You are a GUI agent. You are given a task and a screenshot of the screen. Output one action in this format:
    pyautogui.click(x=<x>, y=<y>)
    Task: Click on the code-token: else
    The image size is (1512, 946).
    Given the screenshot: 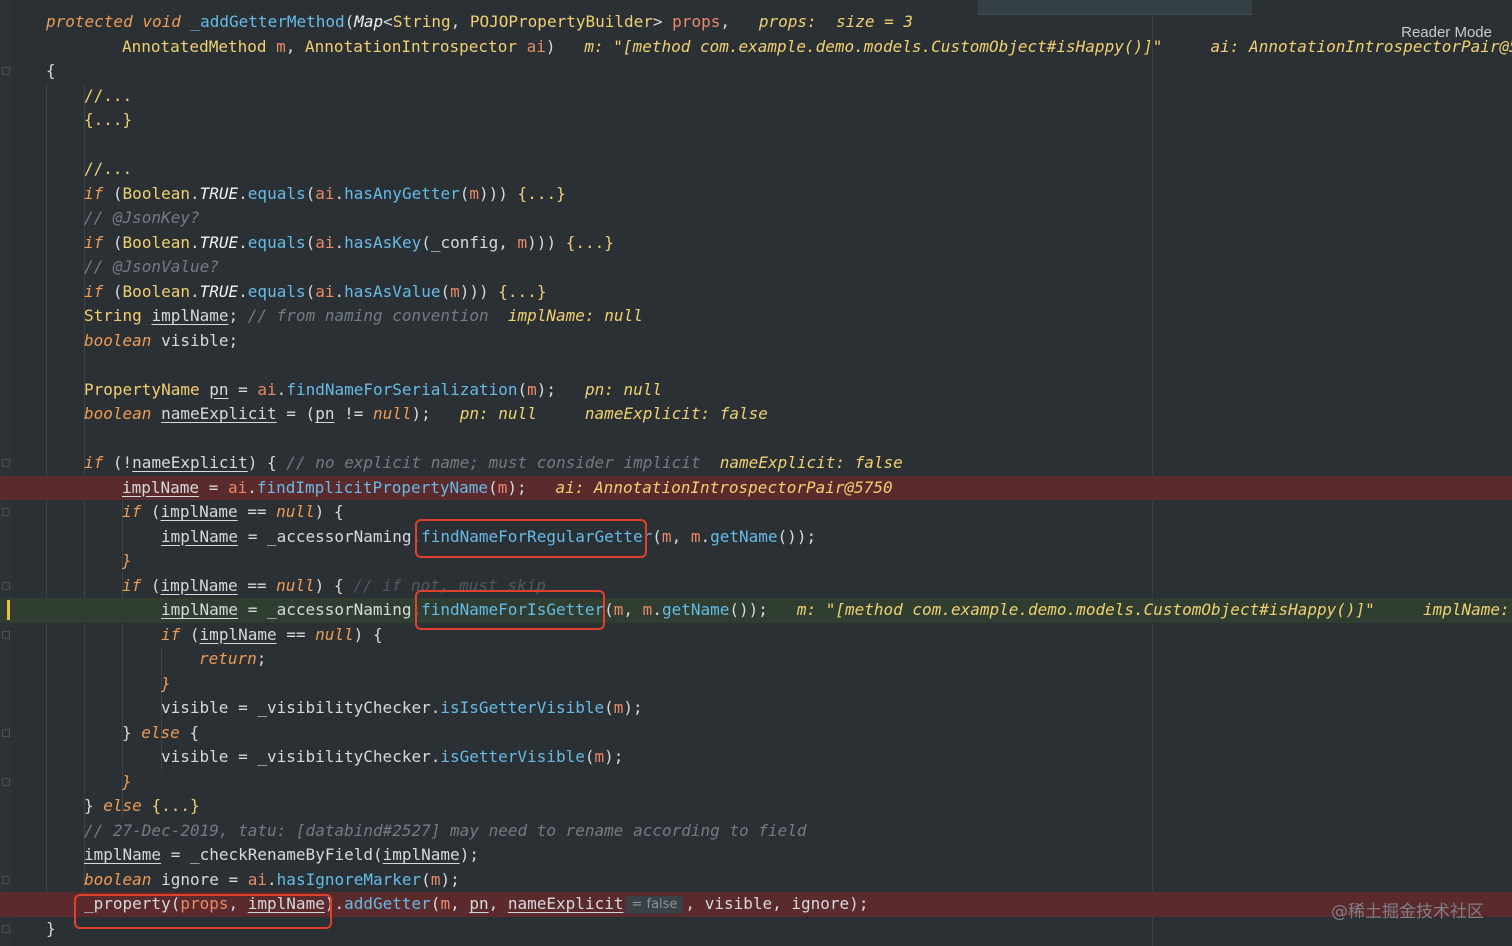 What is the action you would take?
    pyautogui.click(x=127, y=805)
    